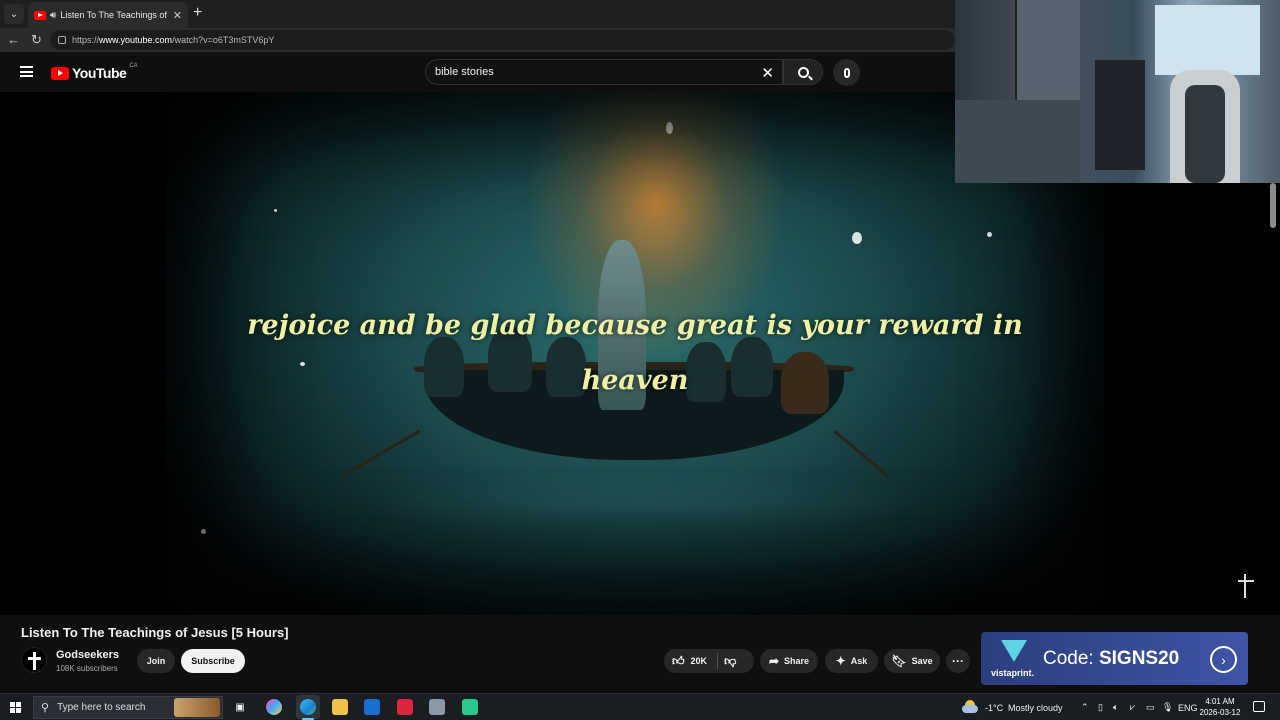  Describe the element at coordinates (40, 15) in the screenshot. I see `youtube-favicon-icon` at that location.